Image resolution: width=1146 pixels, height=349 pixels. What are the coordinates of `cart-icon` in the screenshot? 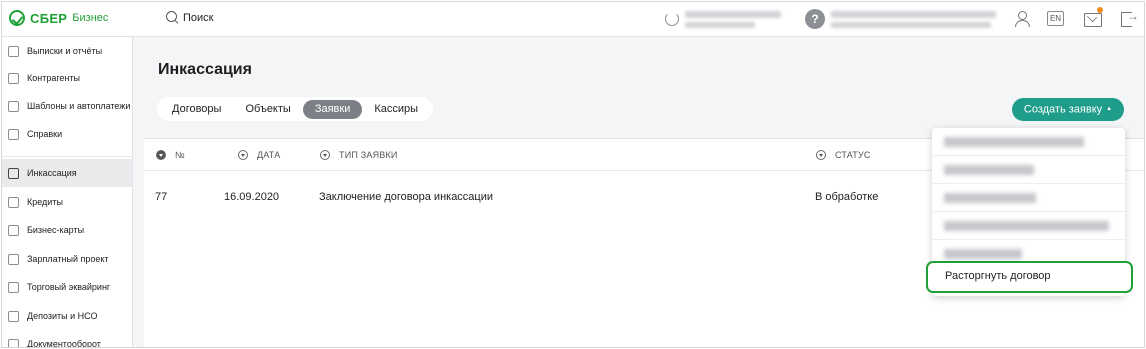 It's located at (13, 287).